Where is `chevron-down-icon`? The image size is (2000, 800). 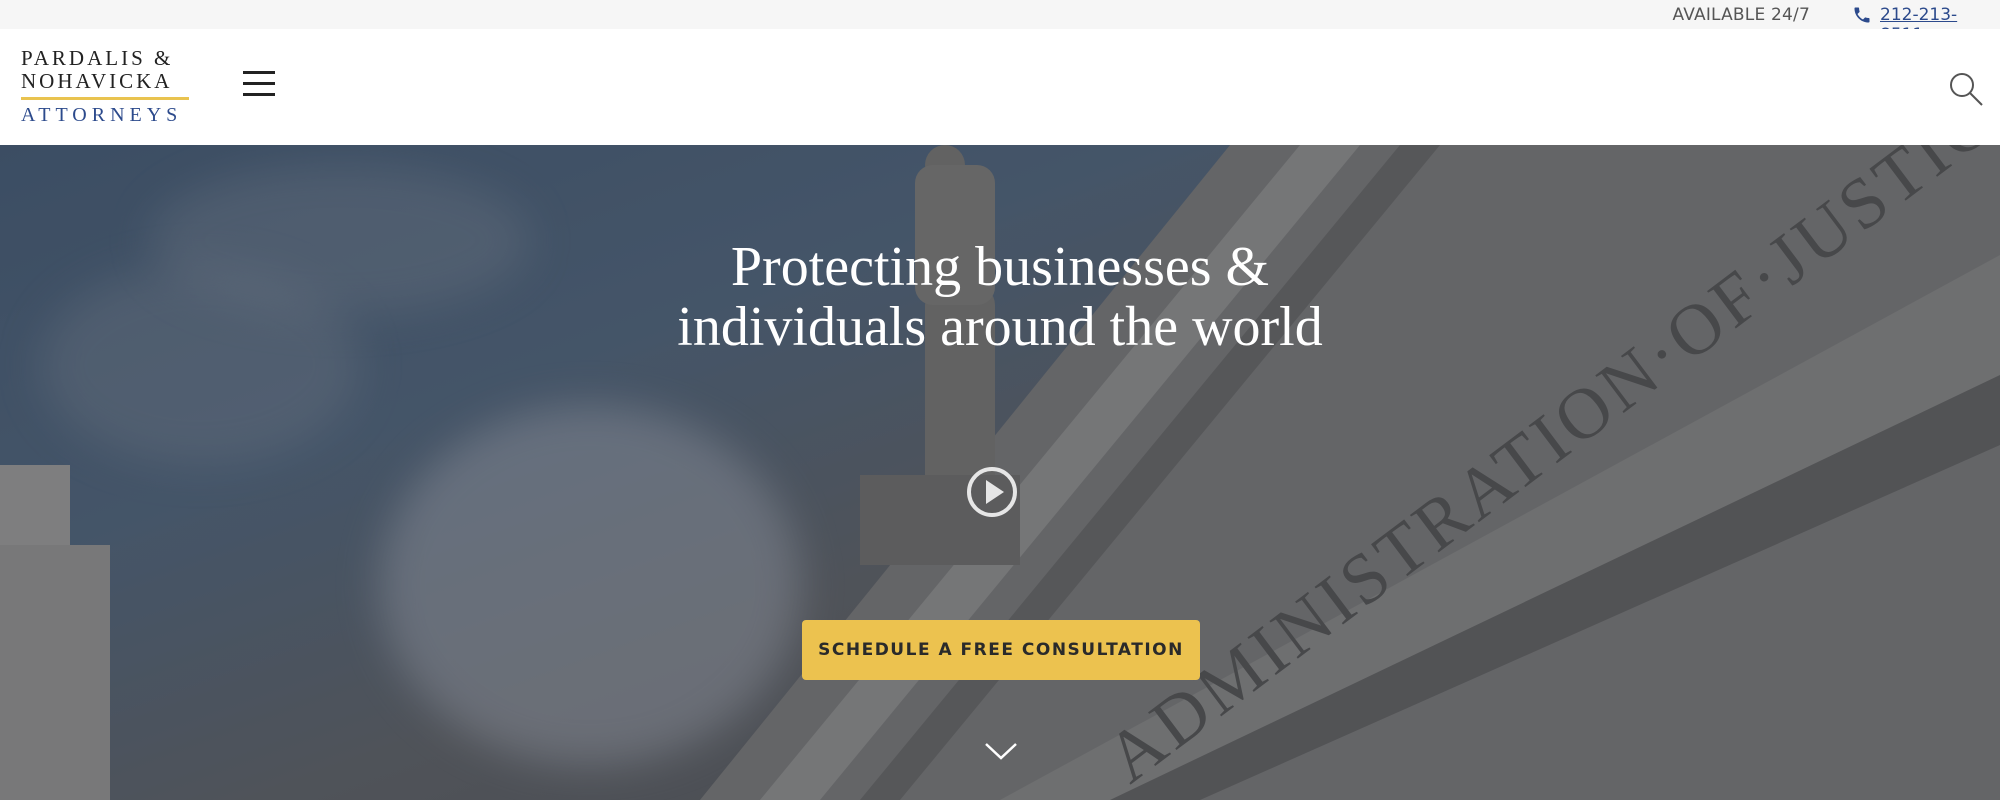
chevron-down-icon is located at coordinates (1001, 751).